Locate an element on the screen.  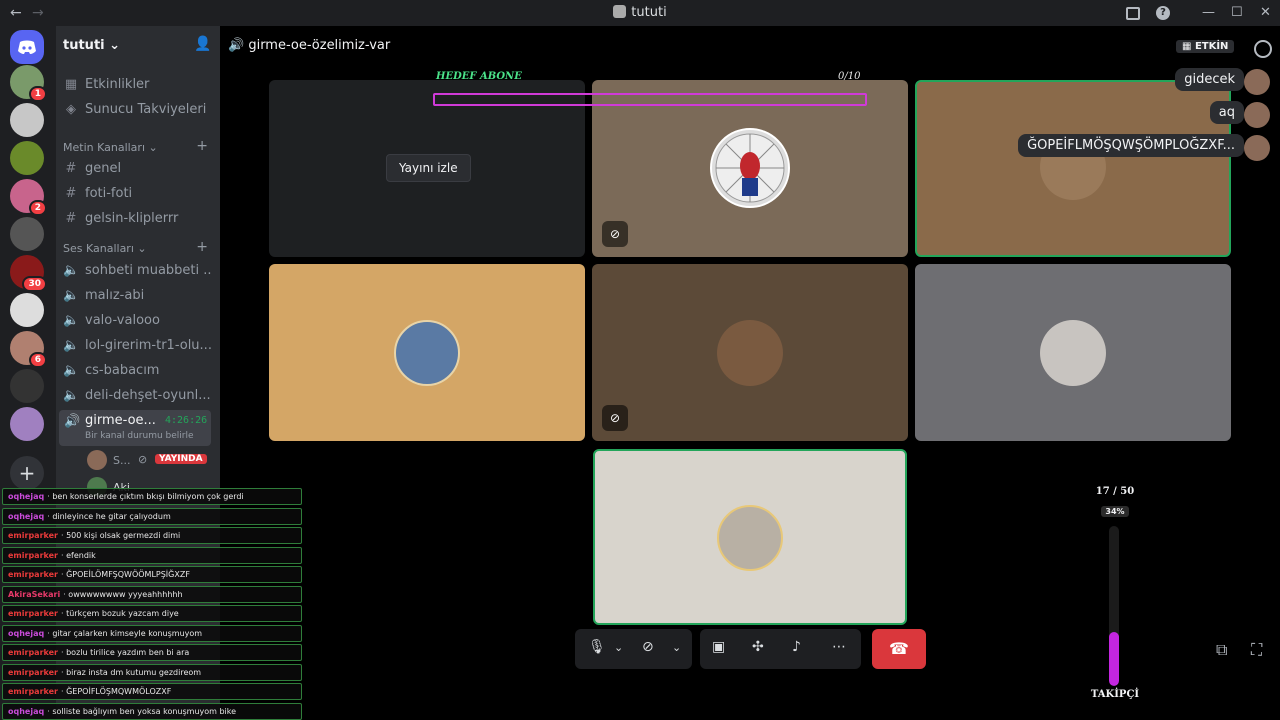
chat-text: ĞEPOİFLÖŞMQWMÖLOZXF is located at coordinates (119, 691).